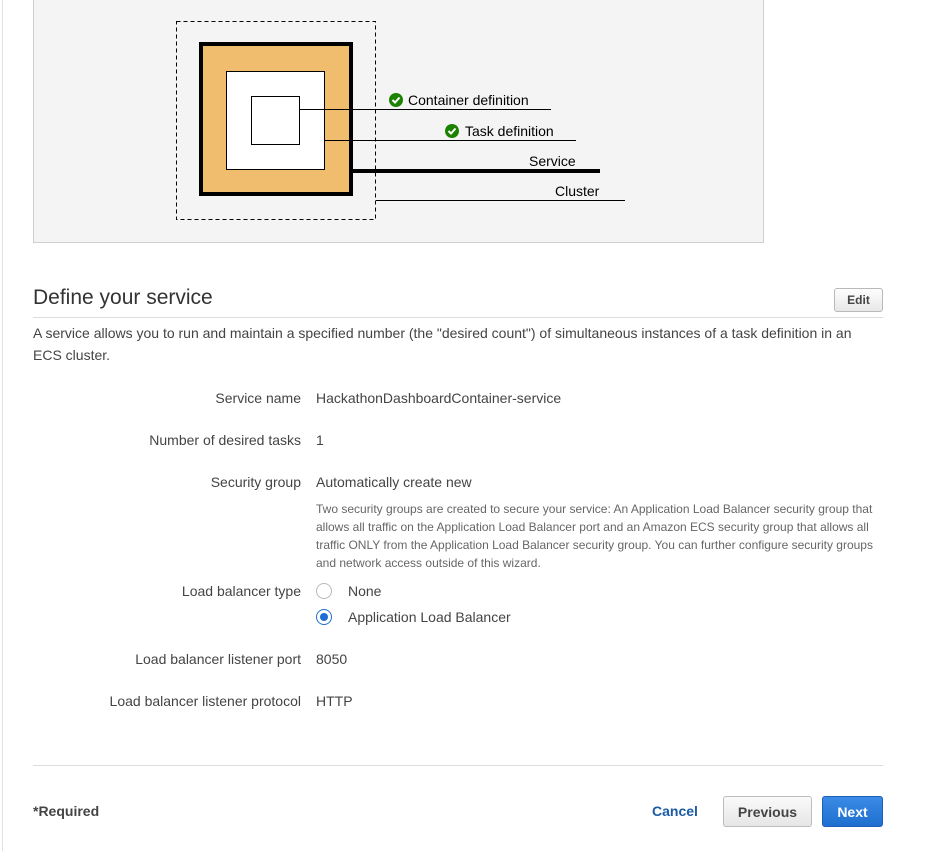 The image size is (927, 851). I want to click on cancel-button: Cancel, so click(675, 811).